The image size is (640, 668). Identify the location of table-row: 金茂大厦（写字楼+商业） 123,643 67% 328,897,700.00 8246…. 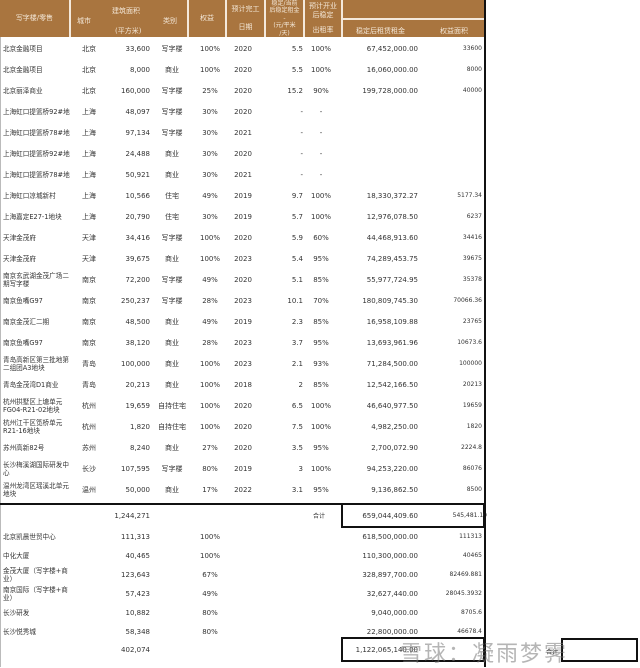
(242, 574).